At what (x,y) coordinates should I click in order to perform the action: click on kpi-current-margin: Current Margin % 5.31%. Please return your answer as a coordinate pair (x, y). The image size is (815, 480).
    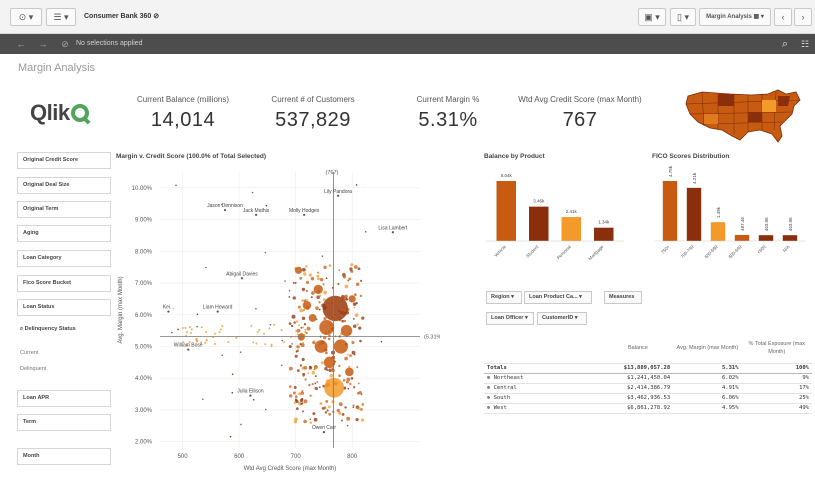
    Looking at the image, I should click on (448, 113).